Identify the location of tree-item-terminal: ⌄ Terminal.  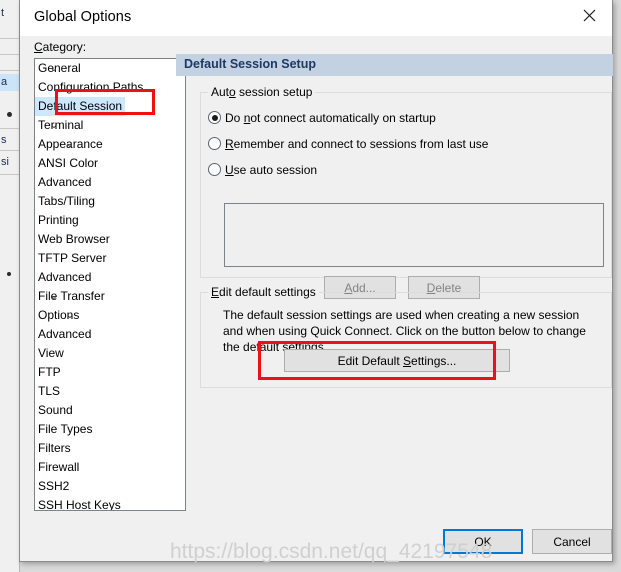
(110, 125).